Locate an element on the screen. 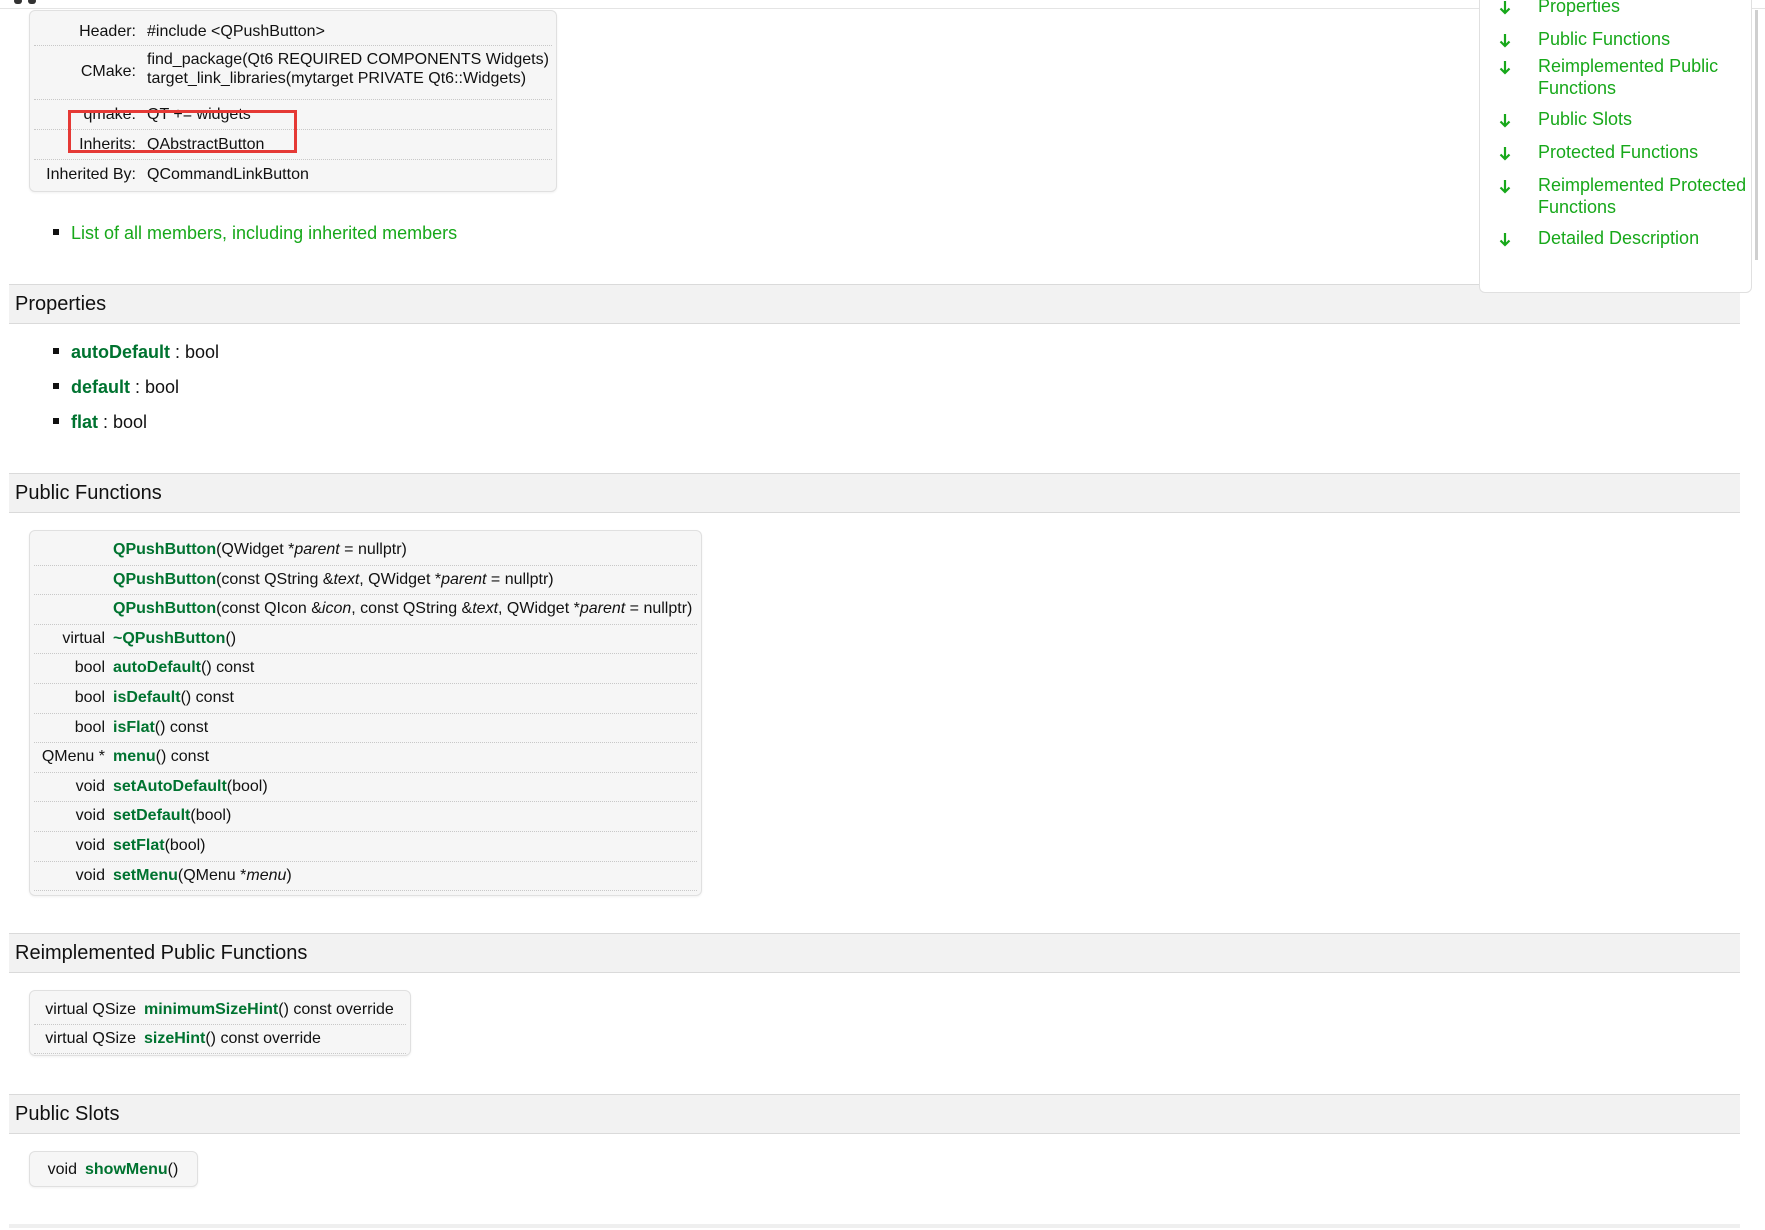  public-slots-table: void showMenu() is located at coordinates (113, 1169).